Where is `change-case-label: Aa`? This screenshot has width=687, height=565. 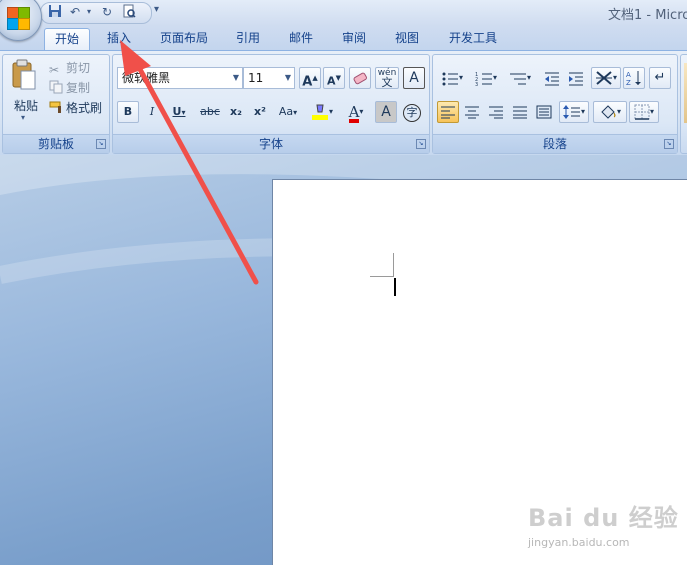
change-case-label: Aa is located at coordinates (286, 111).